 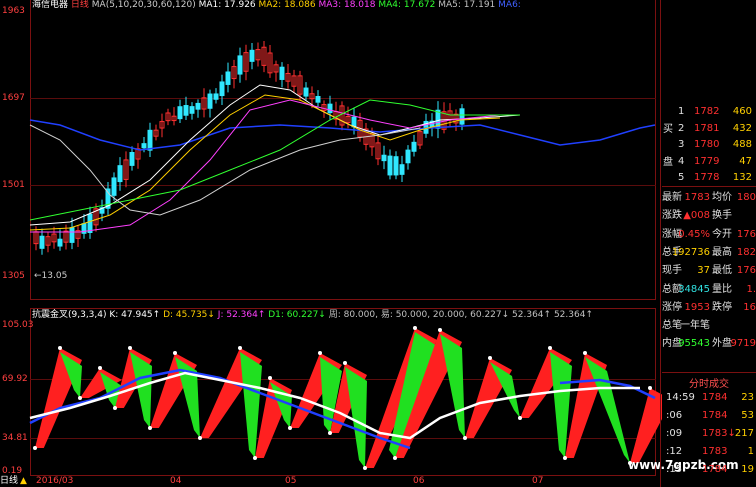 I want to click on x-axis: 2016/03 04 05 06 07, so click(x=343, y=481).